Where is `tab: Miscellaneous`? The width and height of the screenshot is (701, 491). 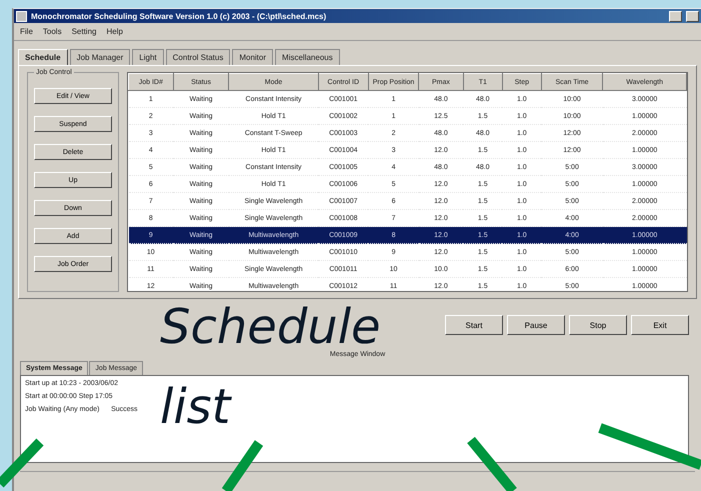 tab: Miscellaneous is located at coordinates (307, 57).